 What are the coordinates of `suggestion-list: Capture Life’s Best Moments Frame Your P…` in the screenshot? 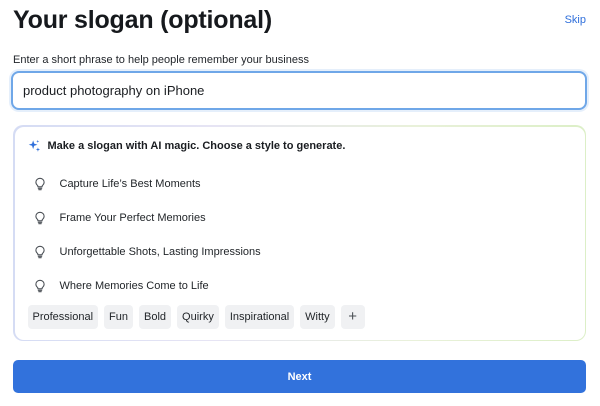 It's located at (147, 235).